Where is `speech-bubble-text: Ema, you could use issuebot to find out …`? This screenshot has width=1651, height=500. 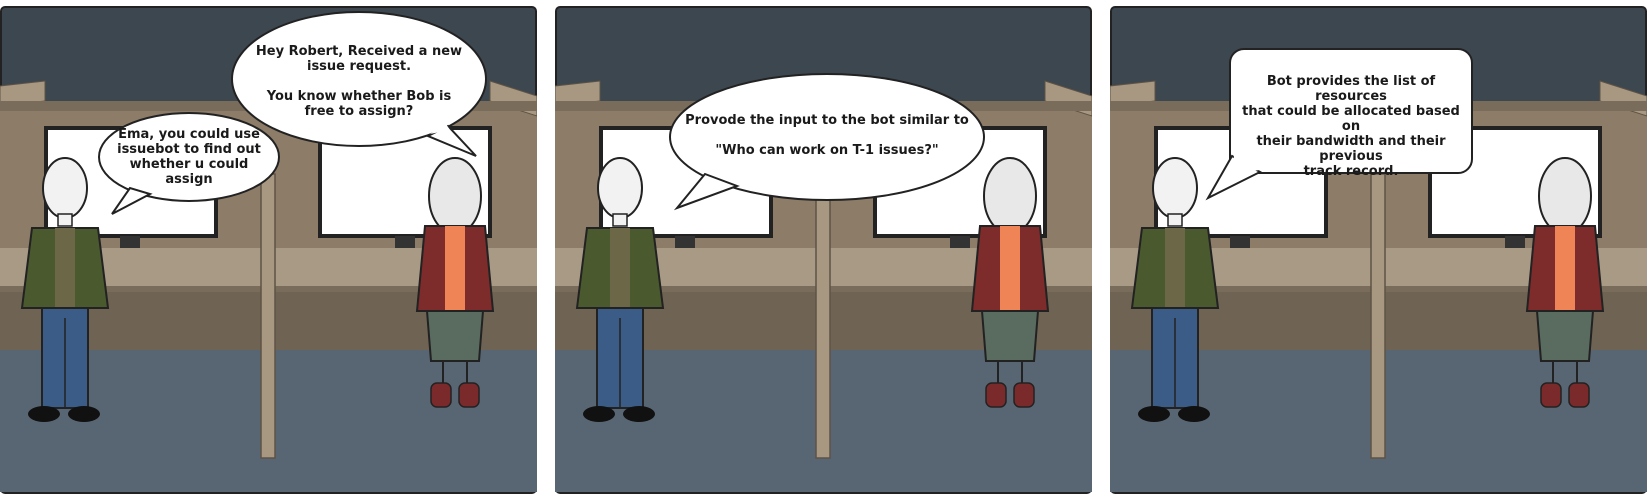 speech-bubble-text: Ema, you could use issuebot to find out … is located at coordinates (189, 157).